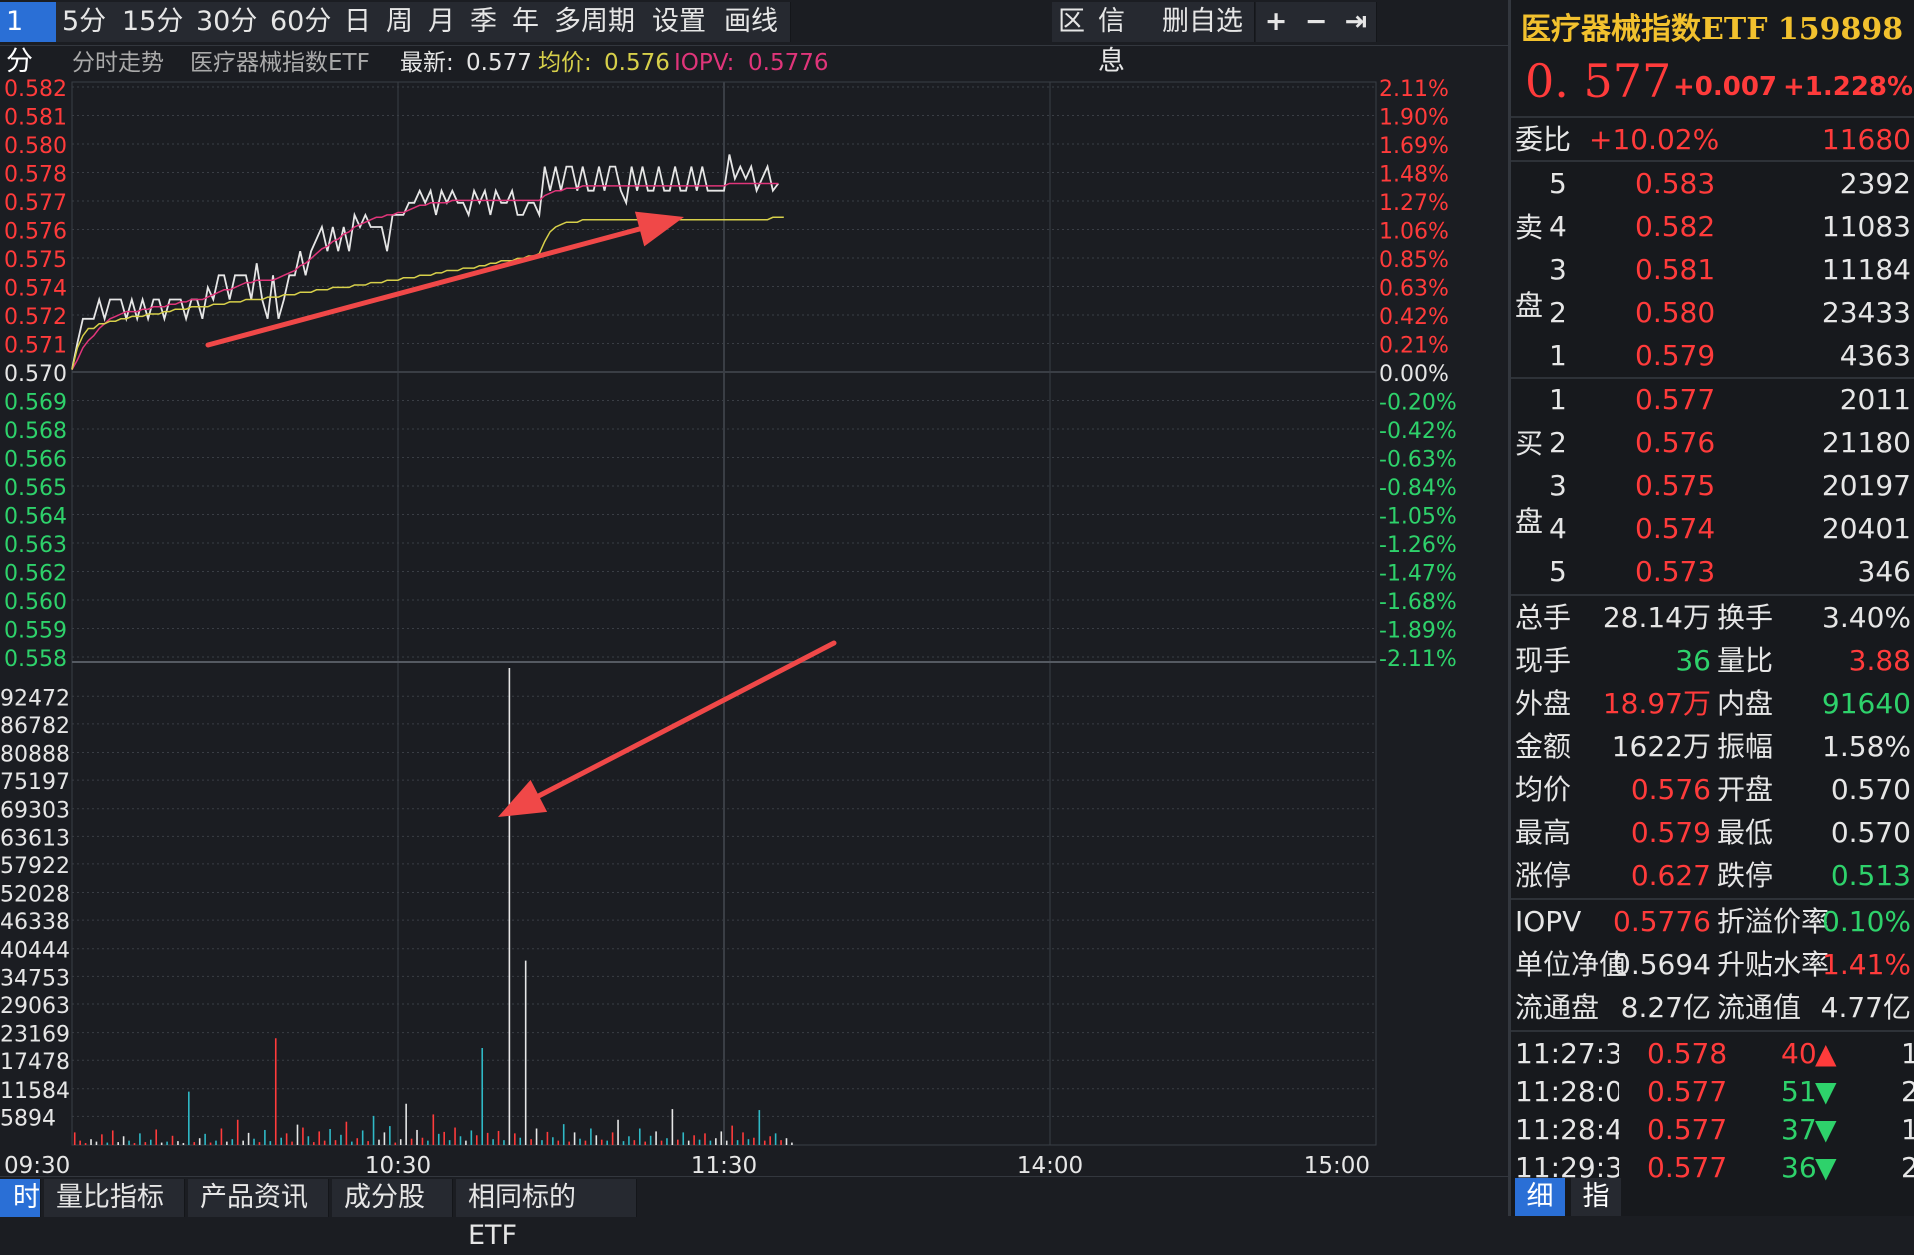  Describe the element at coordinates (1418, 403) in the screenshot. I see `pct-tick-label: -0.20%` at that location.